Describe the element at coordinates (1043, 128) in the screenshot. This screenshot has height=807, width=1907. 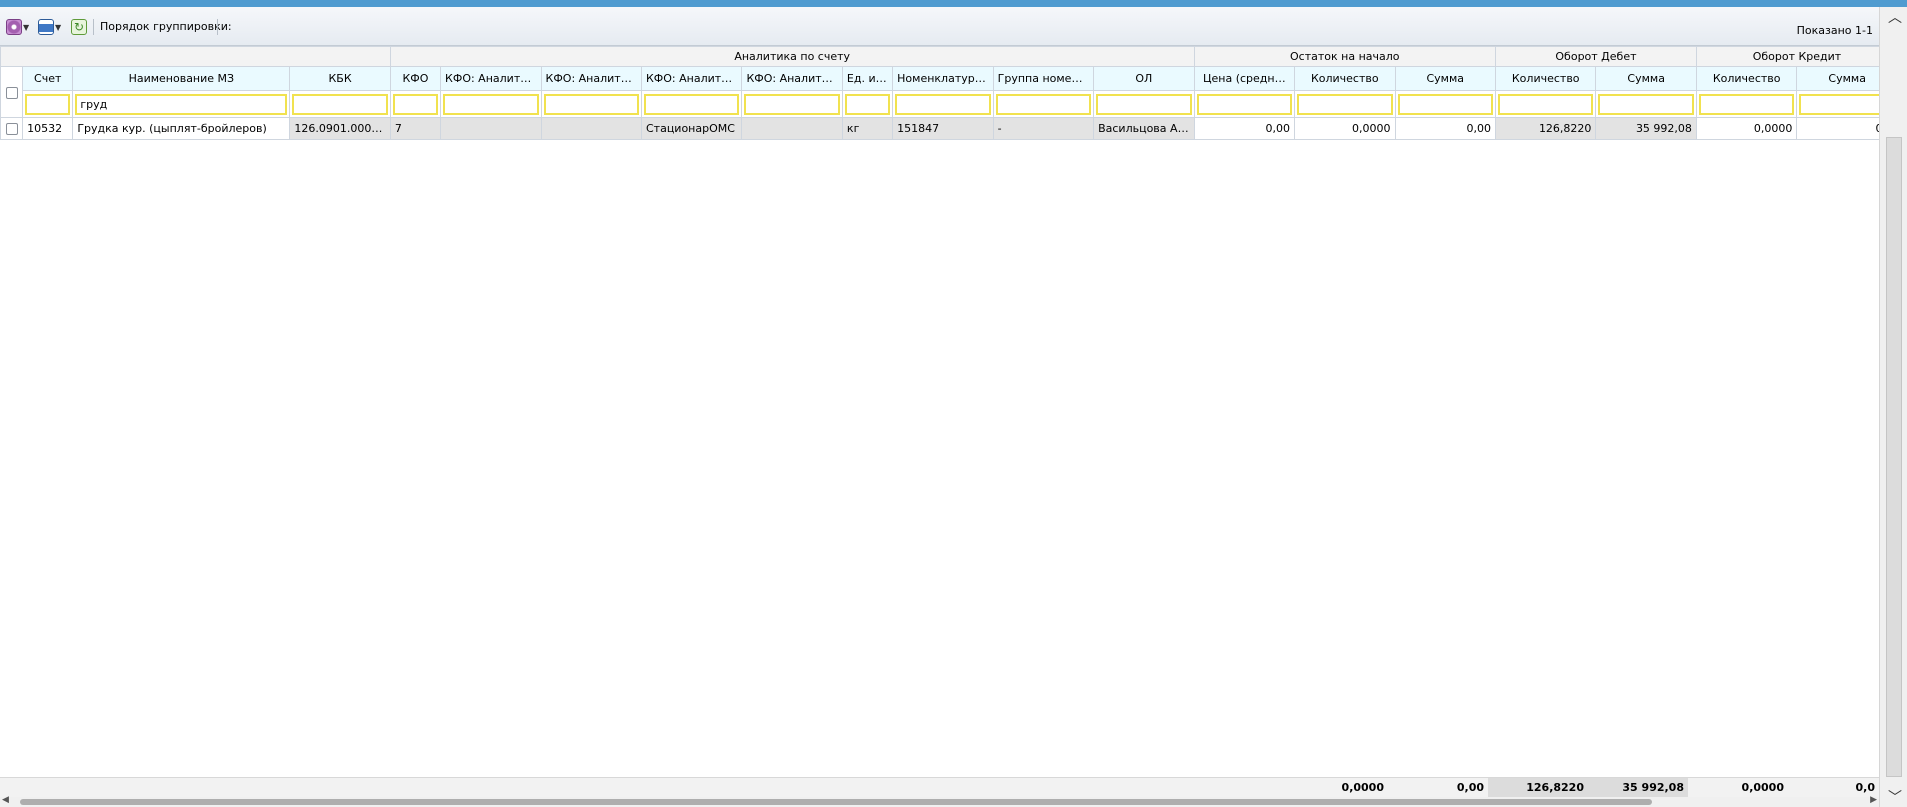
I see `cell-nomenclature-group: -` at that location.